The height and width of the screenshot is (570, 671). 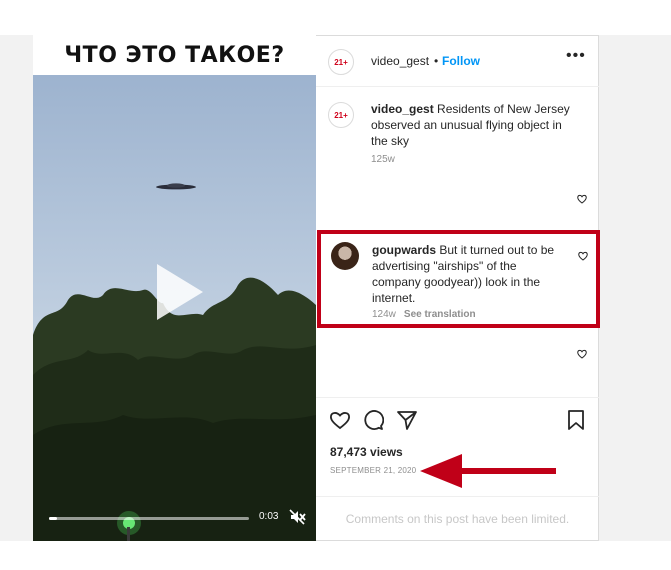 What do you see at coordinates (440, 314) in the screenshot?
I see `see-translation-link: See translation` at bounding box center [440, 314].